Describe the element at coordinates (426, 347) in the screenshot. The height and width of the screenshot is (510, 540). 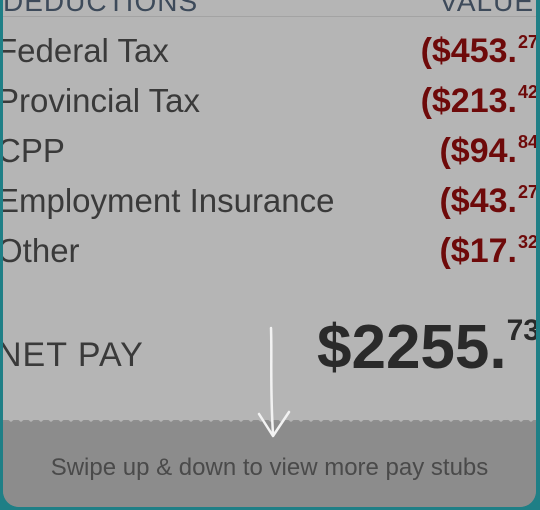
I see `net-pay-amount: $2255.73` at that location.